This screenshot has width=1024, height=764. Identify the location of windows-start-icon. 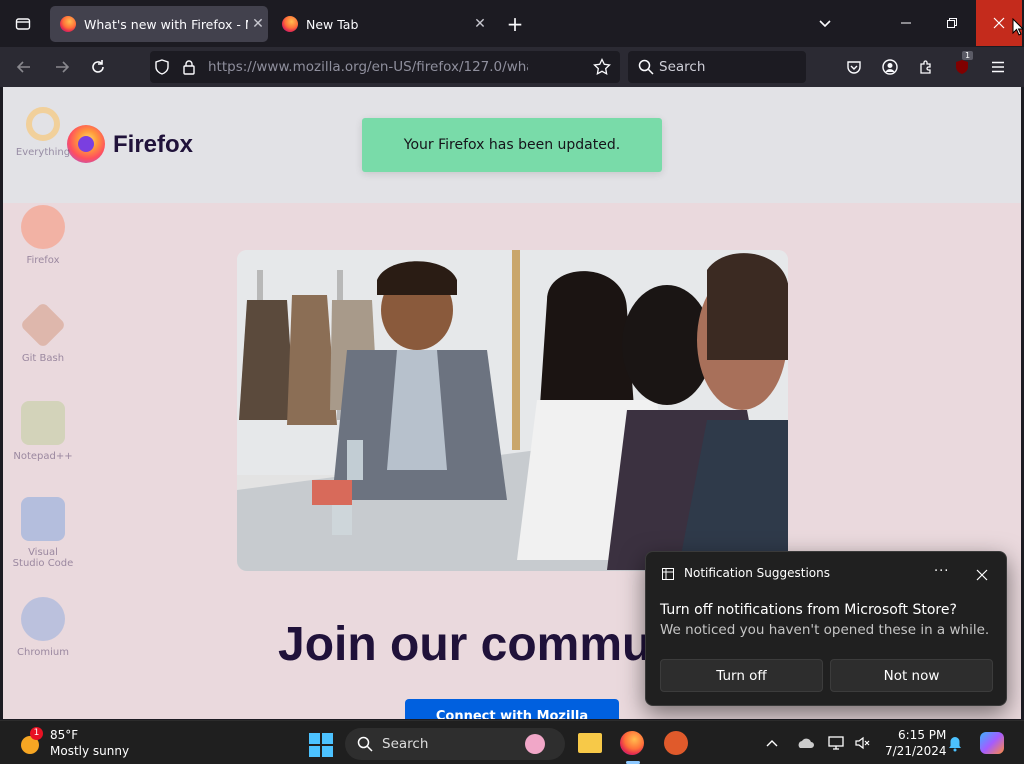
(321, 745).